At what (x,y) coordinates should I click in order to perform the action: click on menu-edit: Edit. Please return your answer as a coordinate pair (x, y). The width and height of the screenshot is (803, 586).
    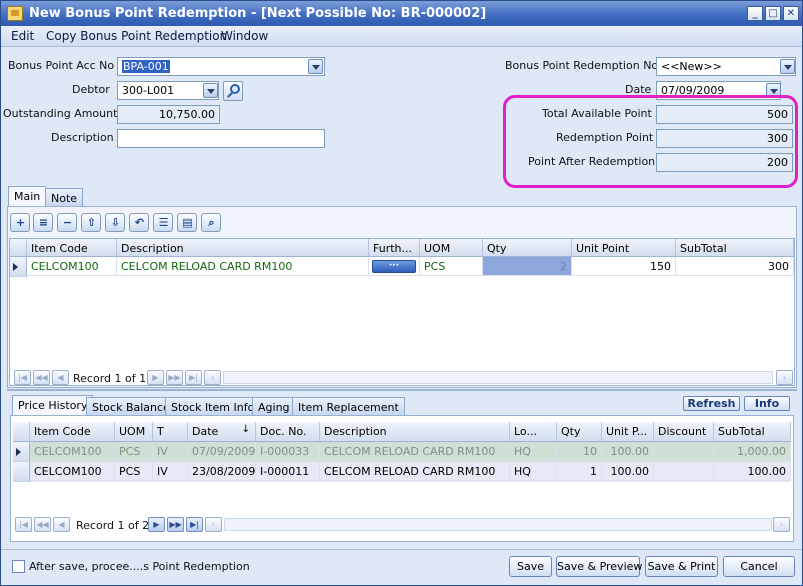
    Looking at the image, I should click on (22, 36).